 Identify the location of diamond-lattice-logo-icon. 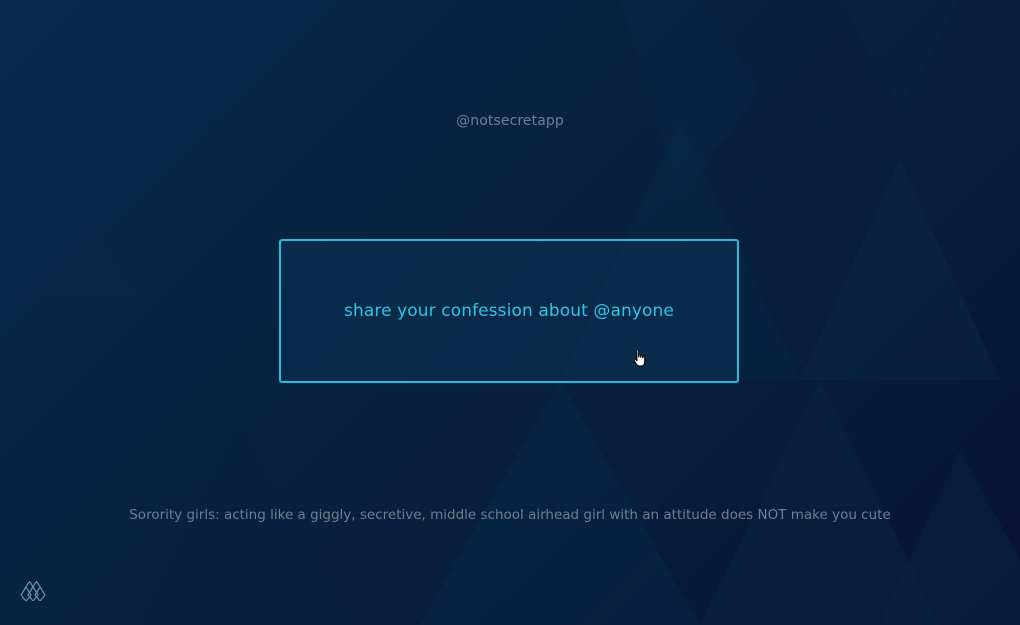
(33, 591).